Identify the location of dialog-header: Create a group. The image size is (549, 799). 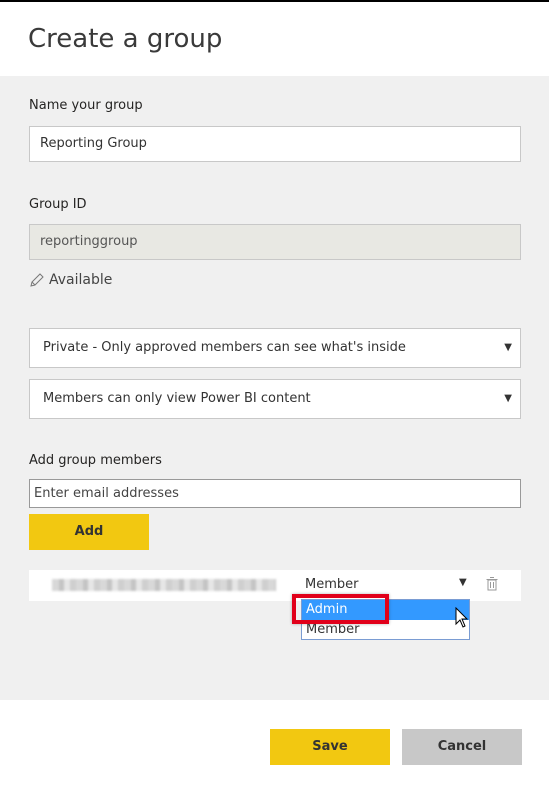
(274, 39).